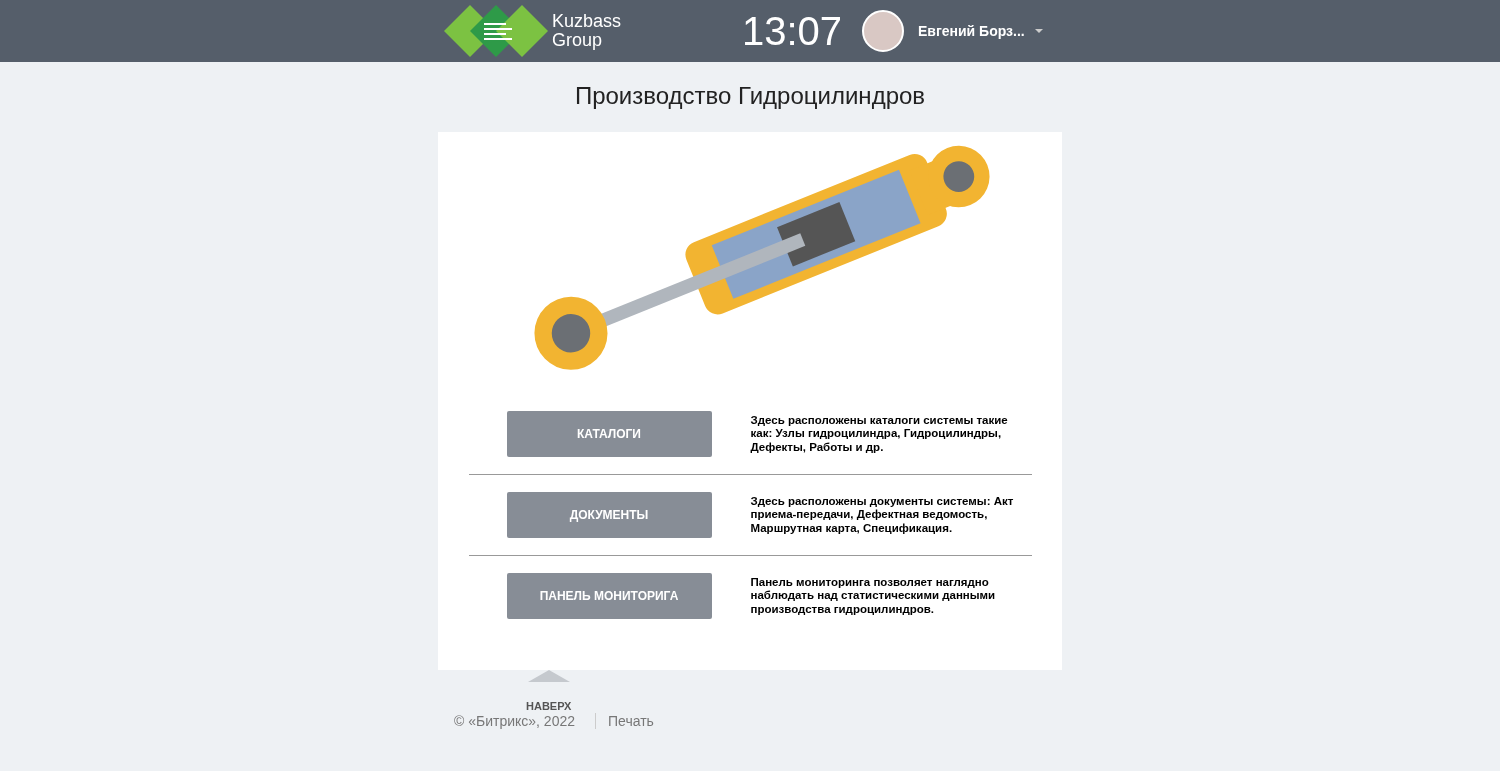 This screenshot has width=1500, height=771. Describe the element at coordinates (879, 434) in the screenshot. I see `section-description: Здесь расположены каталоги системы такие как: Узлы гидроцилиндра, Гидроцилиндры, Дефекты, Работы и др.` at that location.